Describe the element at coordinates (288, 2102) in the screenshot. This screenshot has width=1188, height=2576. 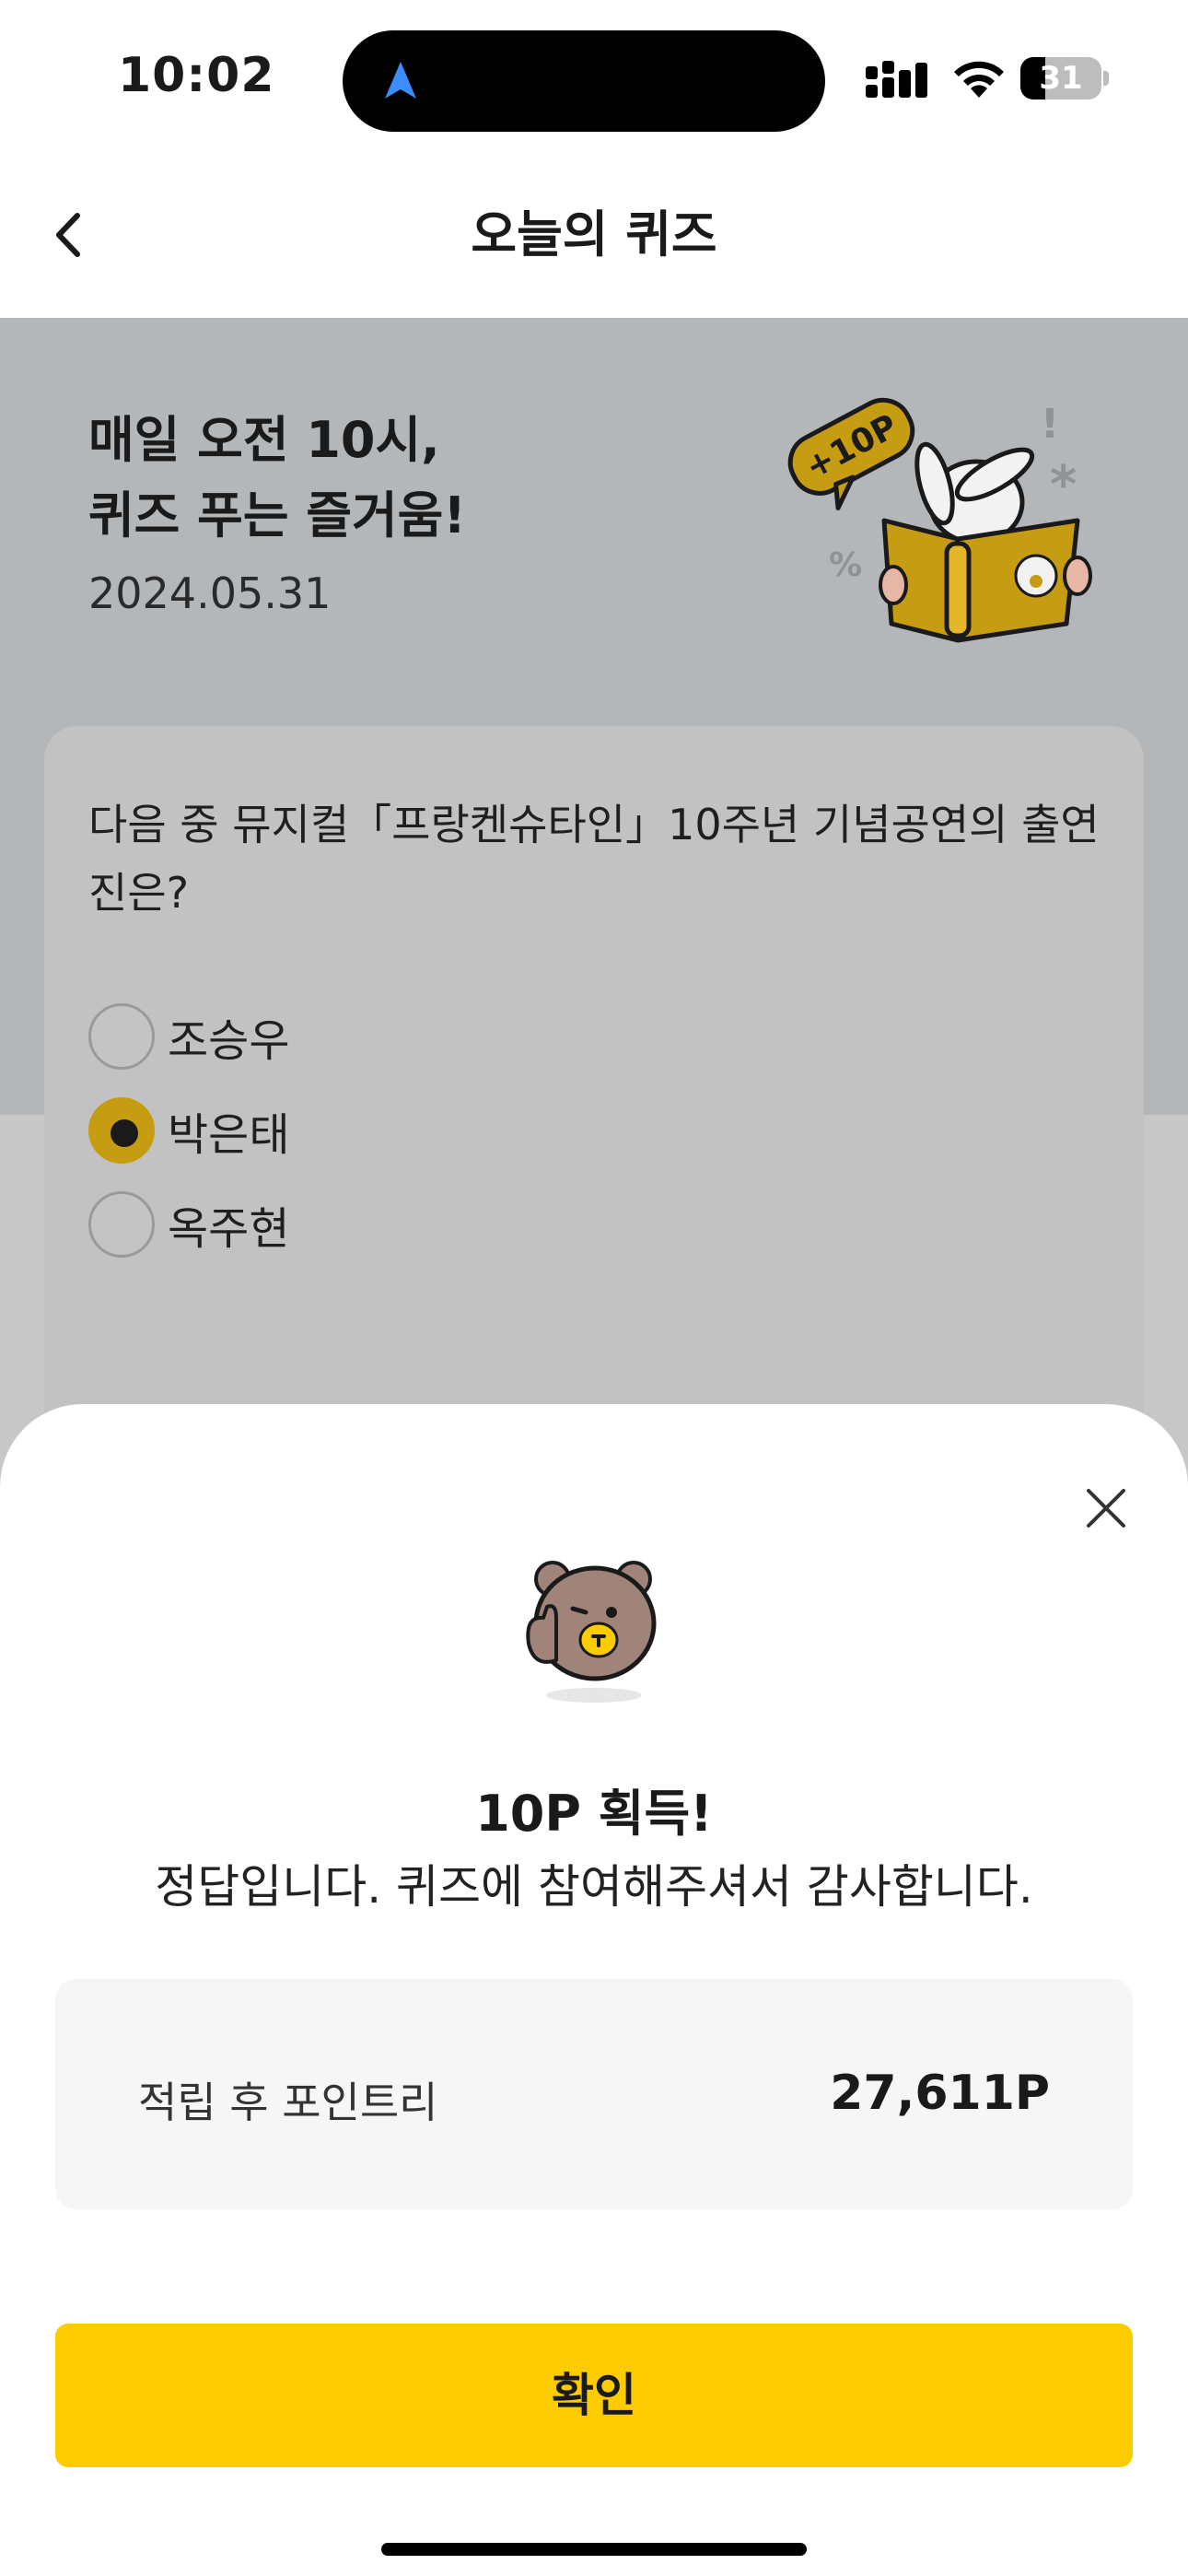
I see `points-label: 적립 후 포인트리` at that location.